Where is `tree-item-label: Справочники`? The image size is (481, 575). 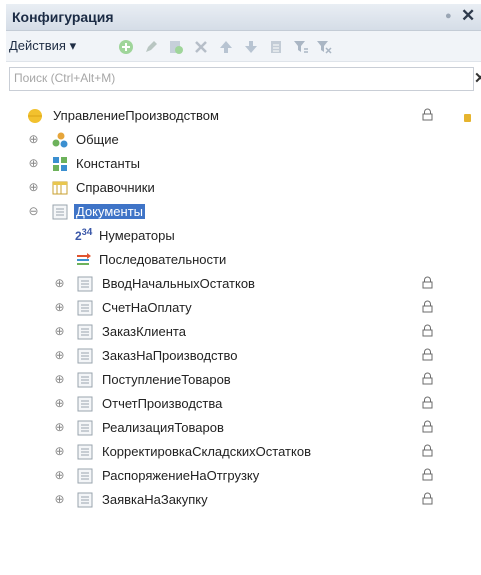
tree-item-label: Справочники is located at coordinates (115, 187).